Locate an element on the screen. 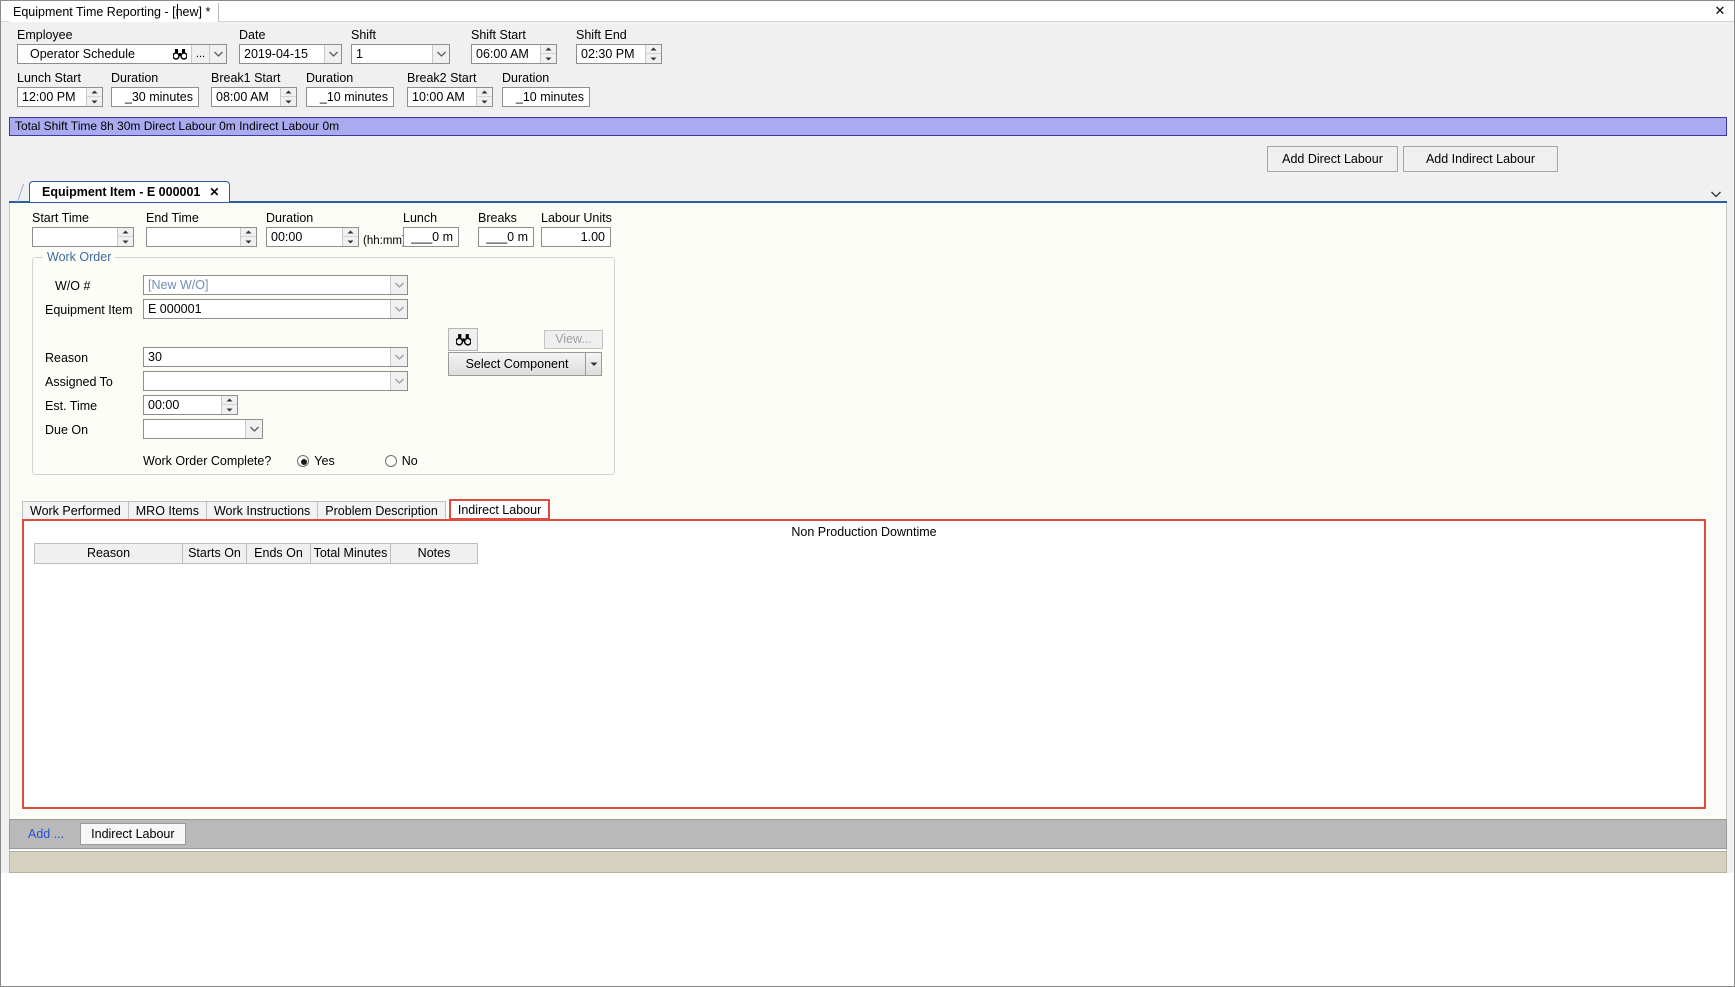 Image resolution: width=1735 pixels, height=987 pixels. shift-start-spinner is located at coordinates (548, 54).